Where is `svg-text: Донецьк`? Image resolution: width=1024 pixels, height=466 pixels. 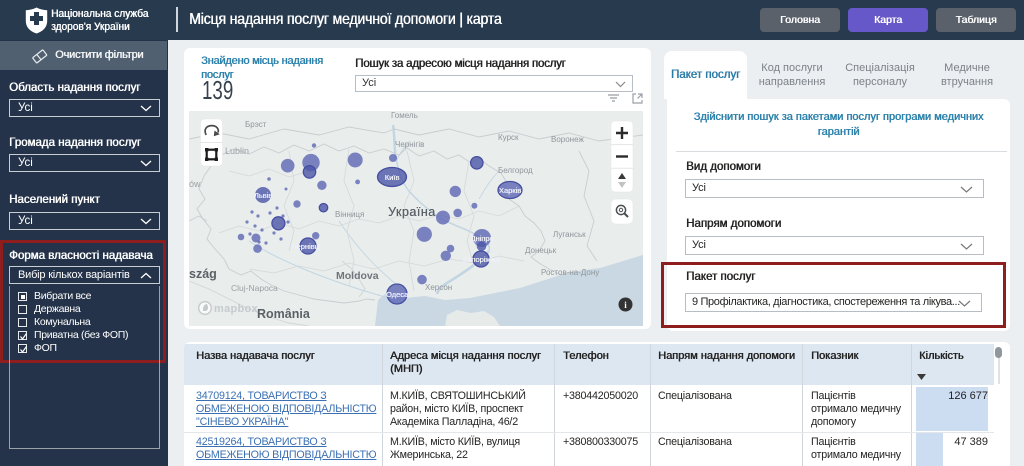
svg-text: Донецьк is located at coordinates (541, 250).